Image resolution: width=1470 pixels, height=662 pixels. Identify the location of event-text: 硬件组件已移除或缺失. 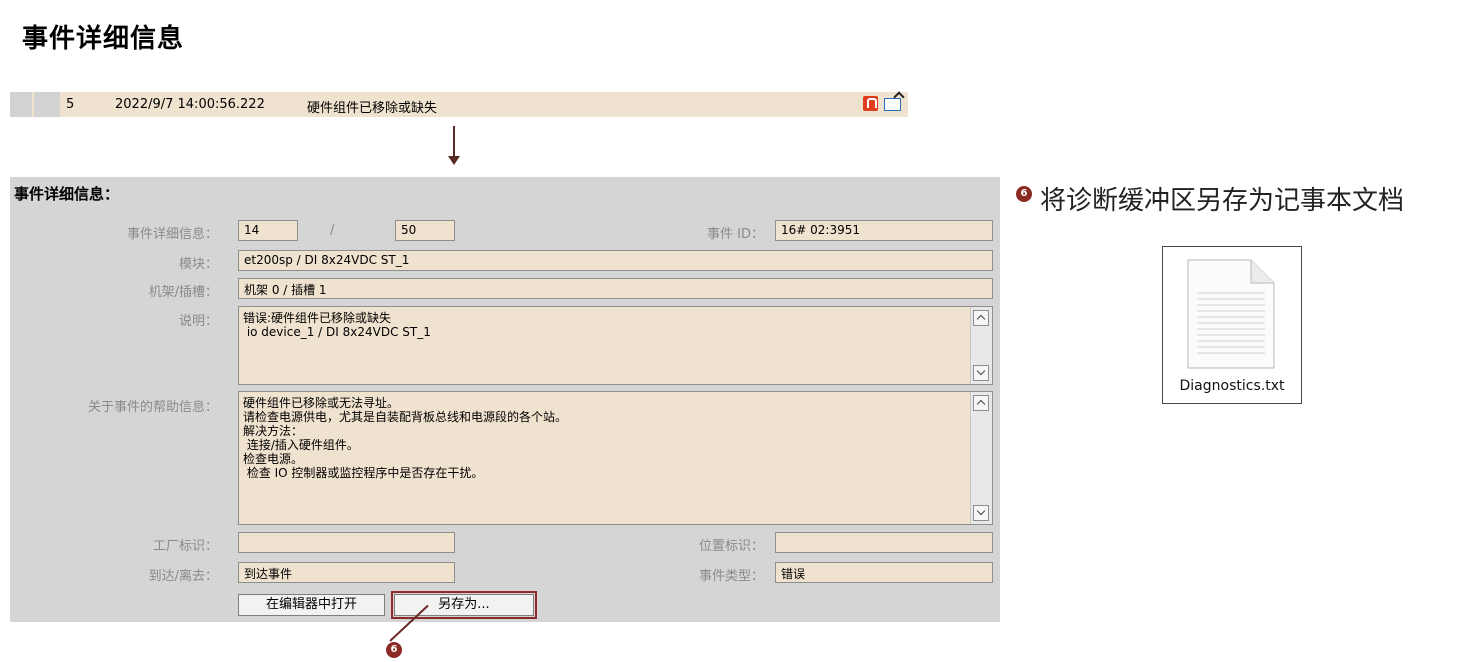
(372, 108).